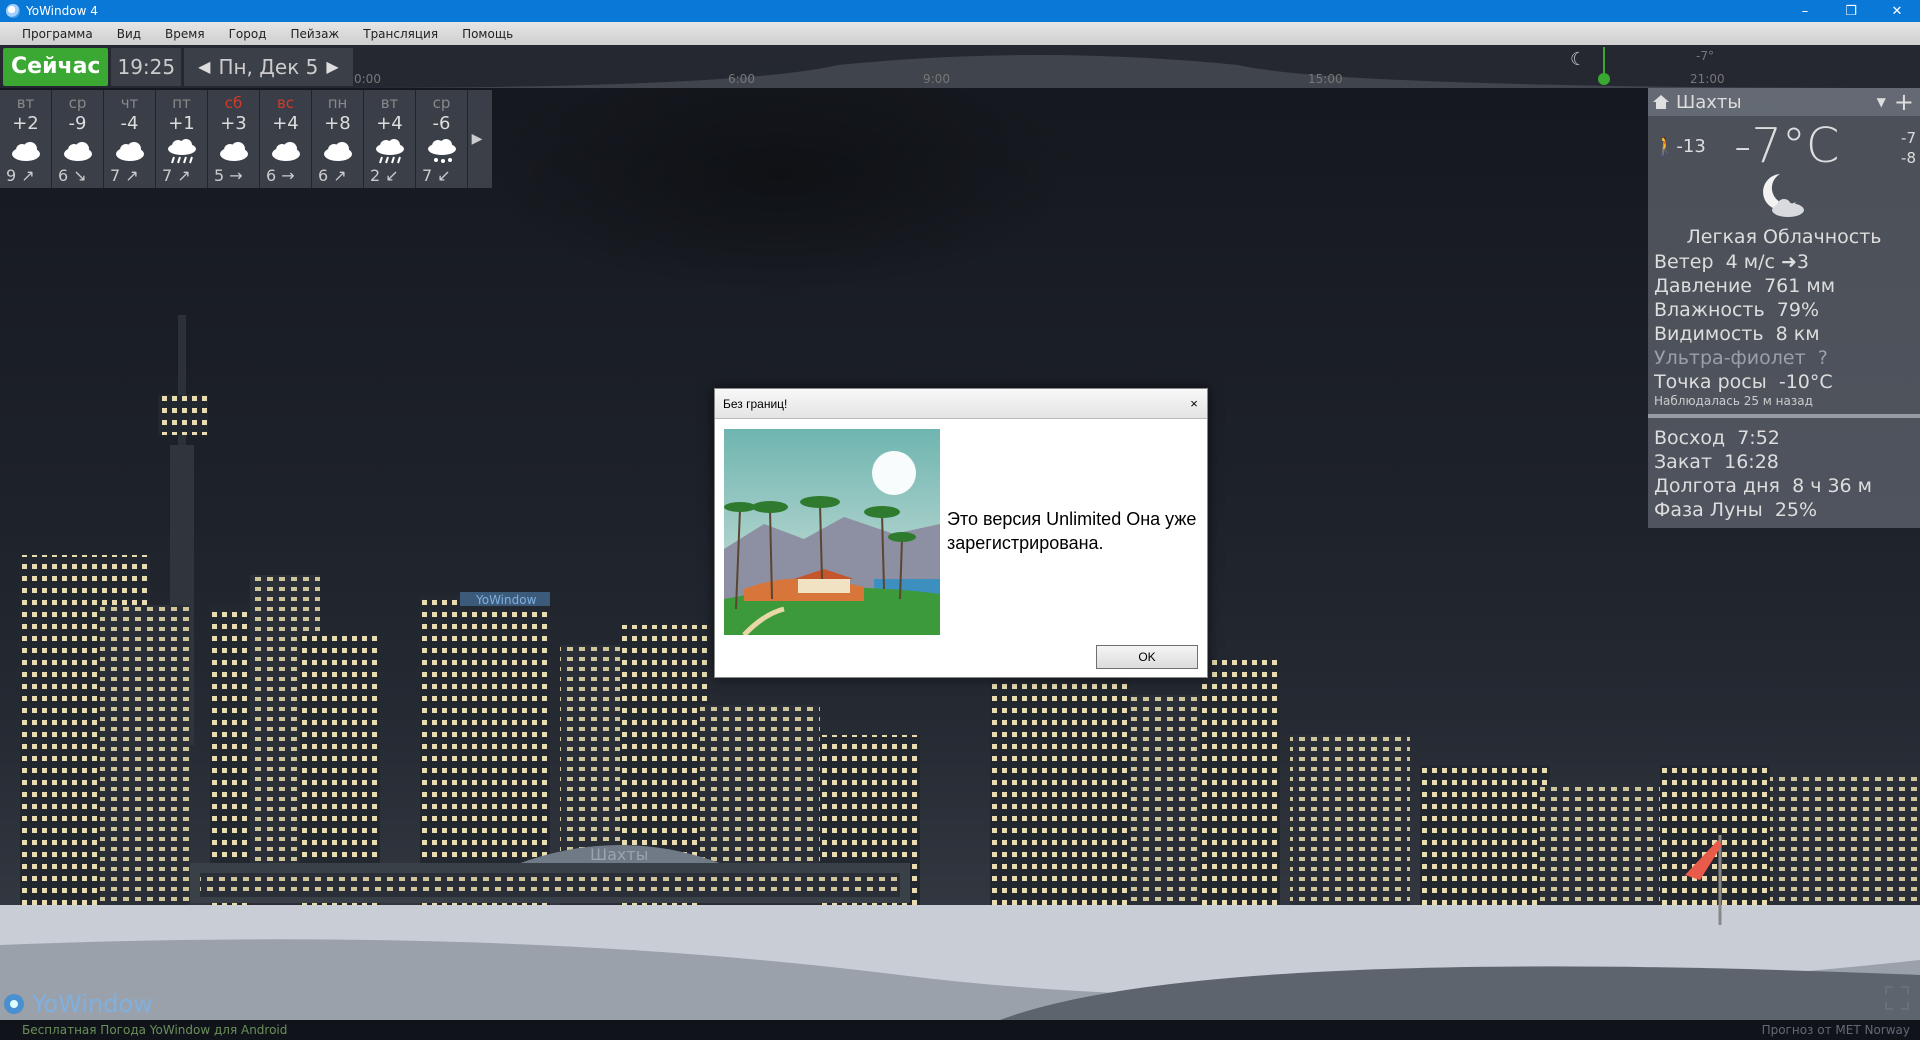 This screenshot has height=1040, width=1920. I want to click on forecast-day: пн +8 6 ↗, so click(338, 139).